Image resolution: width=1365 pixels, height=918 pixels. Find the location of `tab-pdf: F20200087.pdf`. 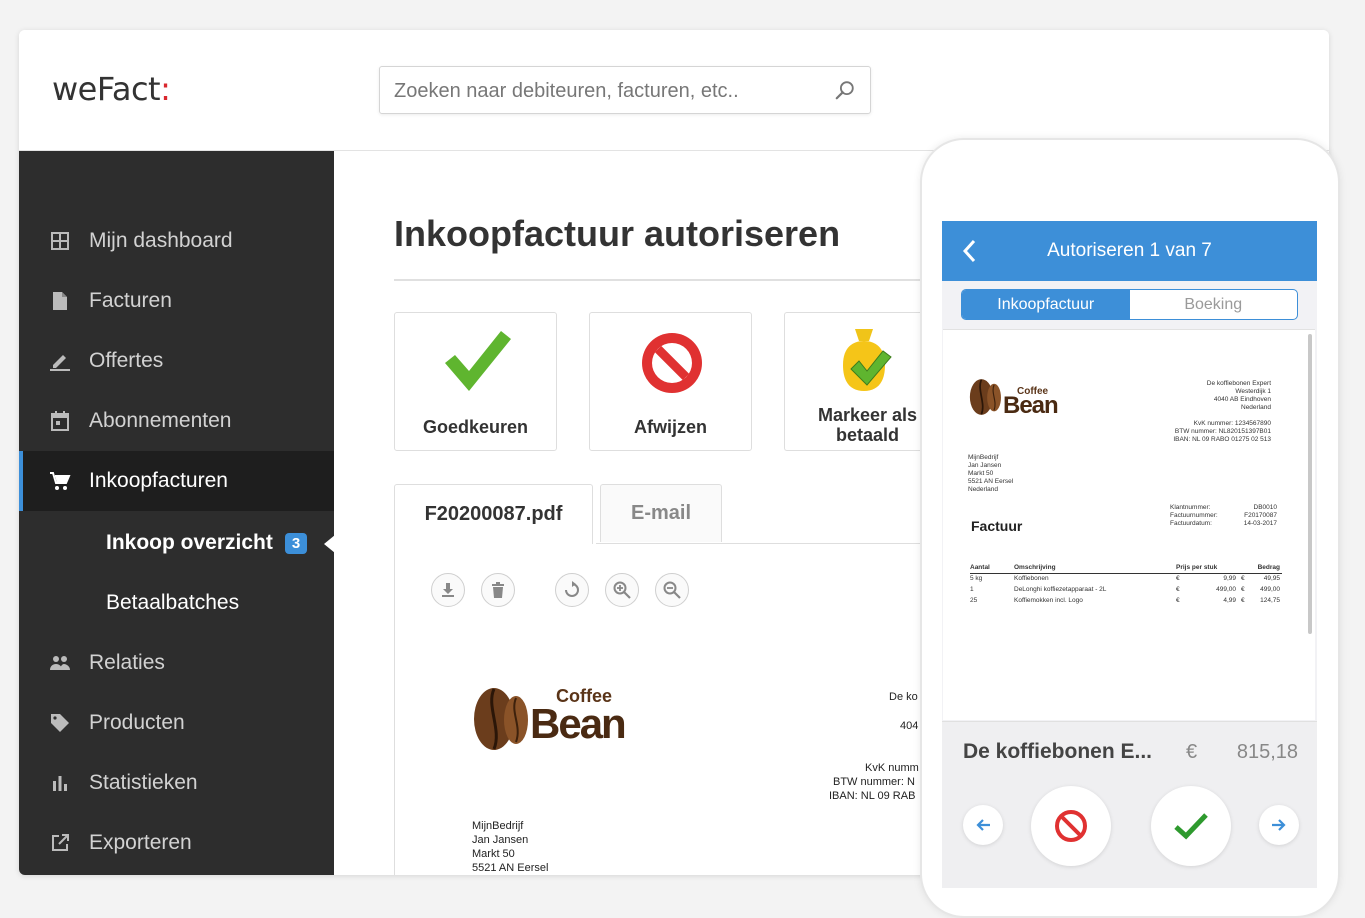

tab-pdf: F20200087.pdf is located at coordinates (493, 514).